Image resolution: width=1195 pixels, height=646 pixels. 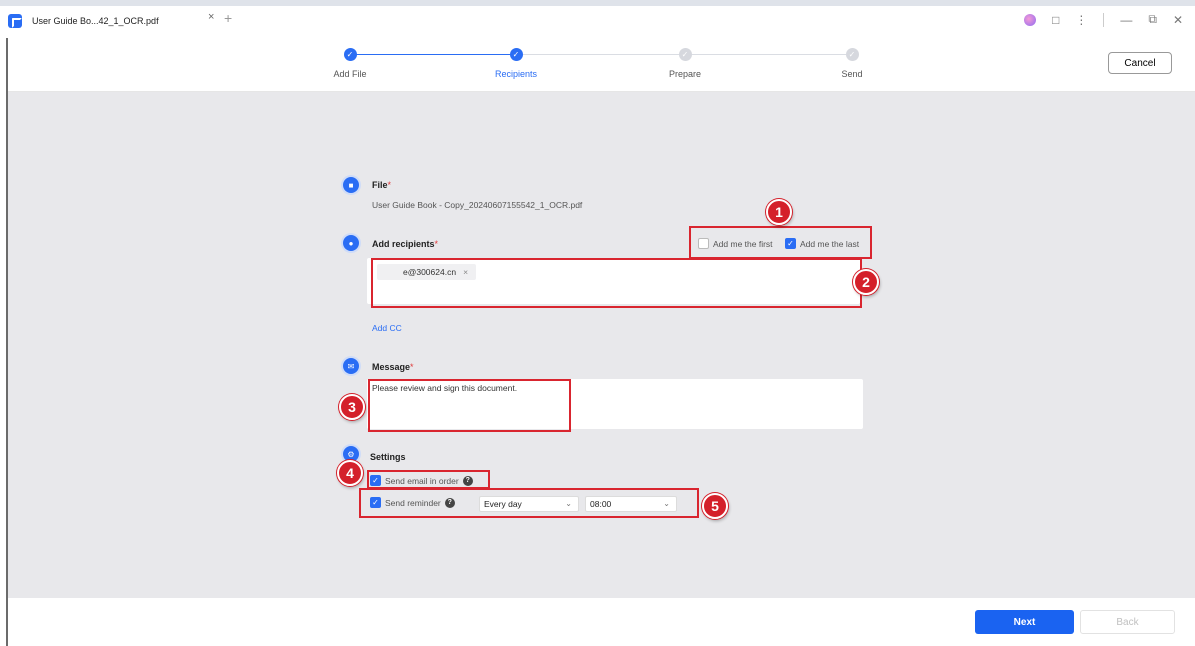 I want to click on tab-title: User Guide Bo...42_1_OCR.pdf, so click(x=95, y=21).